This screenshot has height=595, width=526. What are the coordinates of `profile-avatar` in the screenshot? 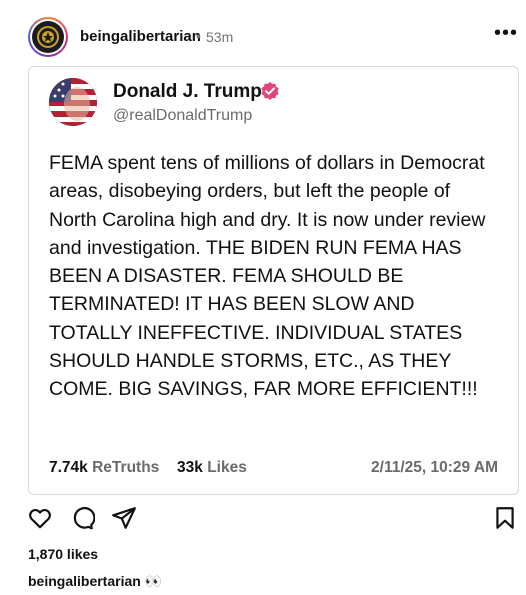 It's located at (48, 37).